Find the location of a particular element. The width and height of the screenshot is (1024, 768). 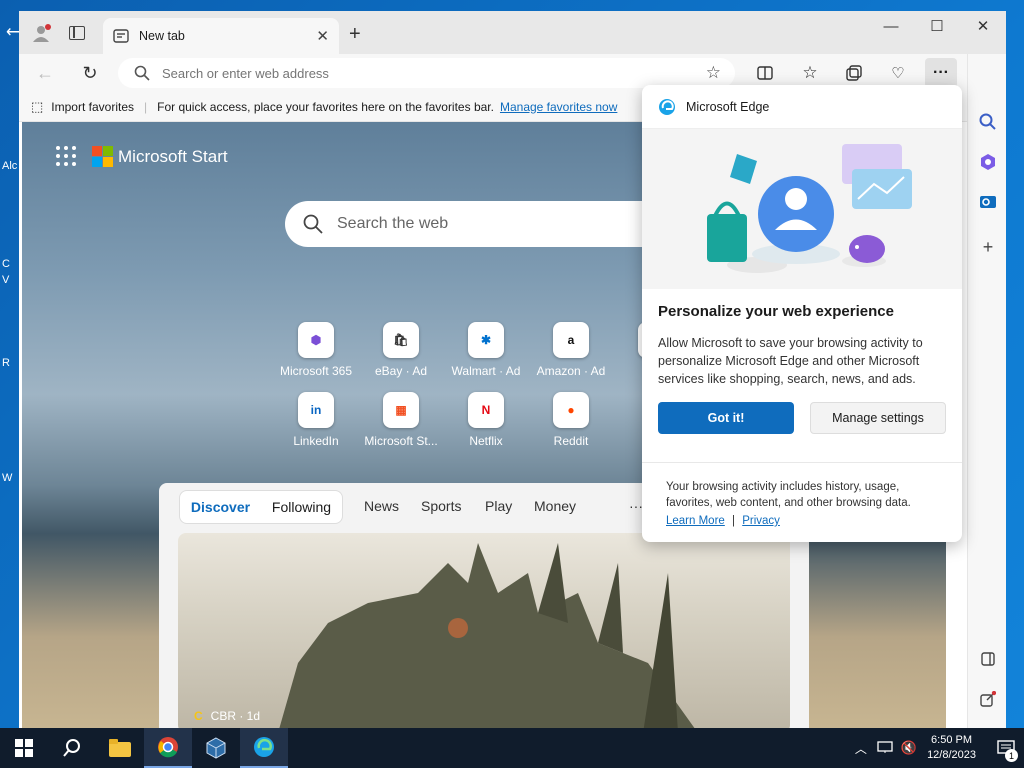

settings-and-more-button: ··· is located at coordinates (941, 73).